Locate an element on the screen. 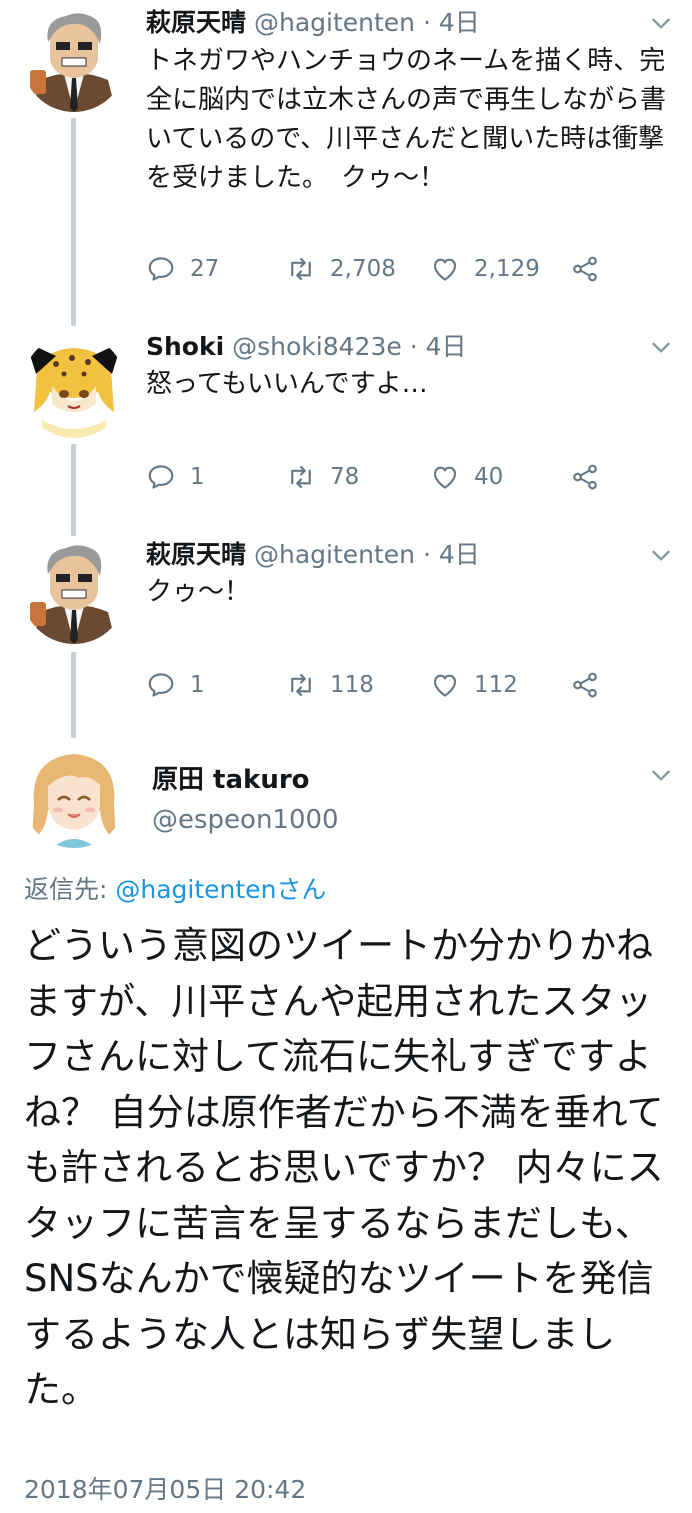 This screenshot has height=1513, width=692. like-count: 40 is located at coordinates (489, 477).